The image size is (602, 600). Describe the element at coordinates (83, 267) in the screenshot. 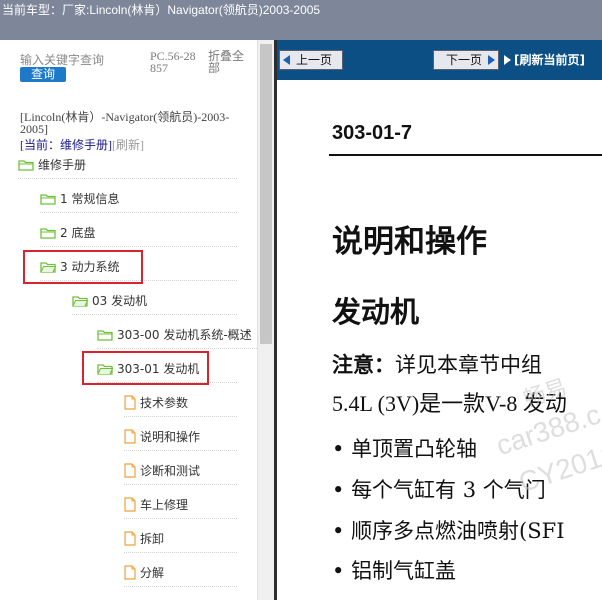

I see `highlight-box-powertrain` at that location.